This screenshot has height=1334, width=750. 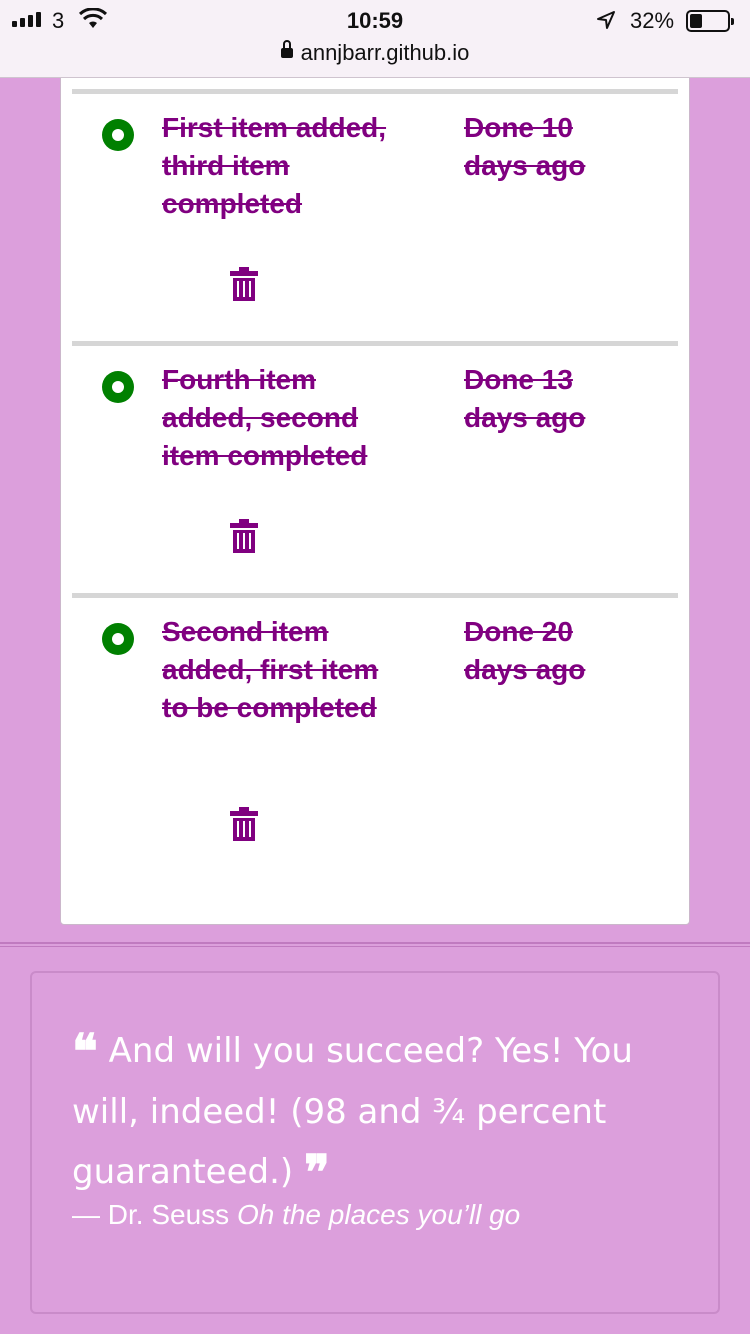 What do you see at coordinates (525, 650) in the screenshot?
I see `item-done-date: Done 20 days ago` at bounding box center [525, 650].